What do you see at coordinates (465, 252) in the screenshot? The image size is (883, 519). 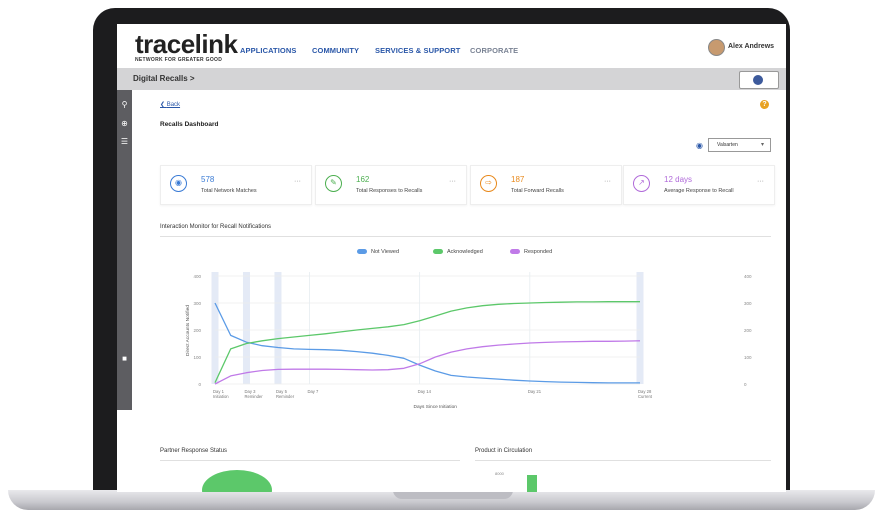 I see `legend-acknowledged: Acknowledged` at bounding box center [465, 252].